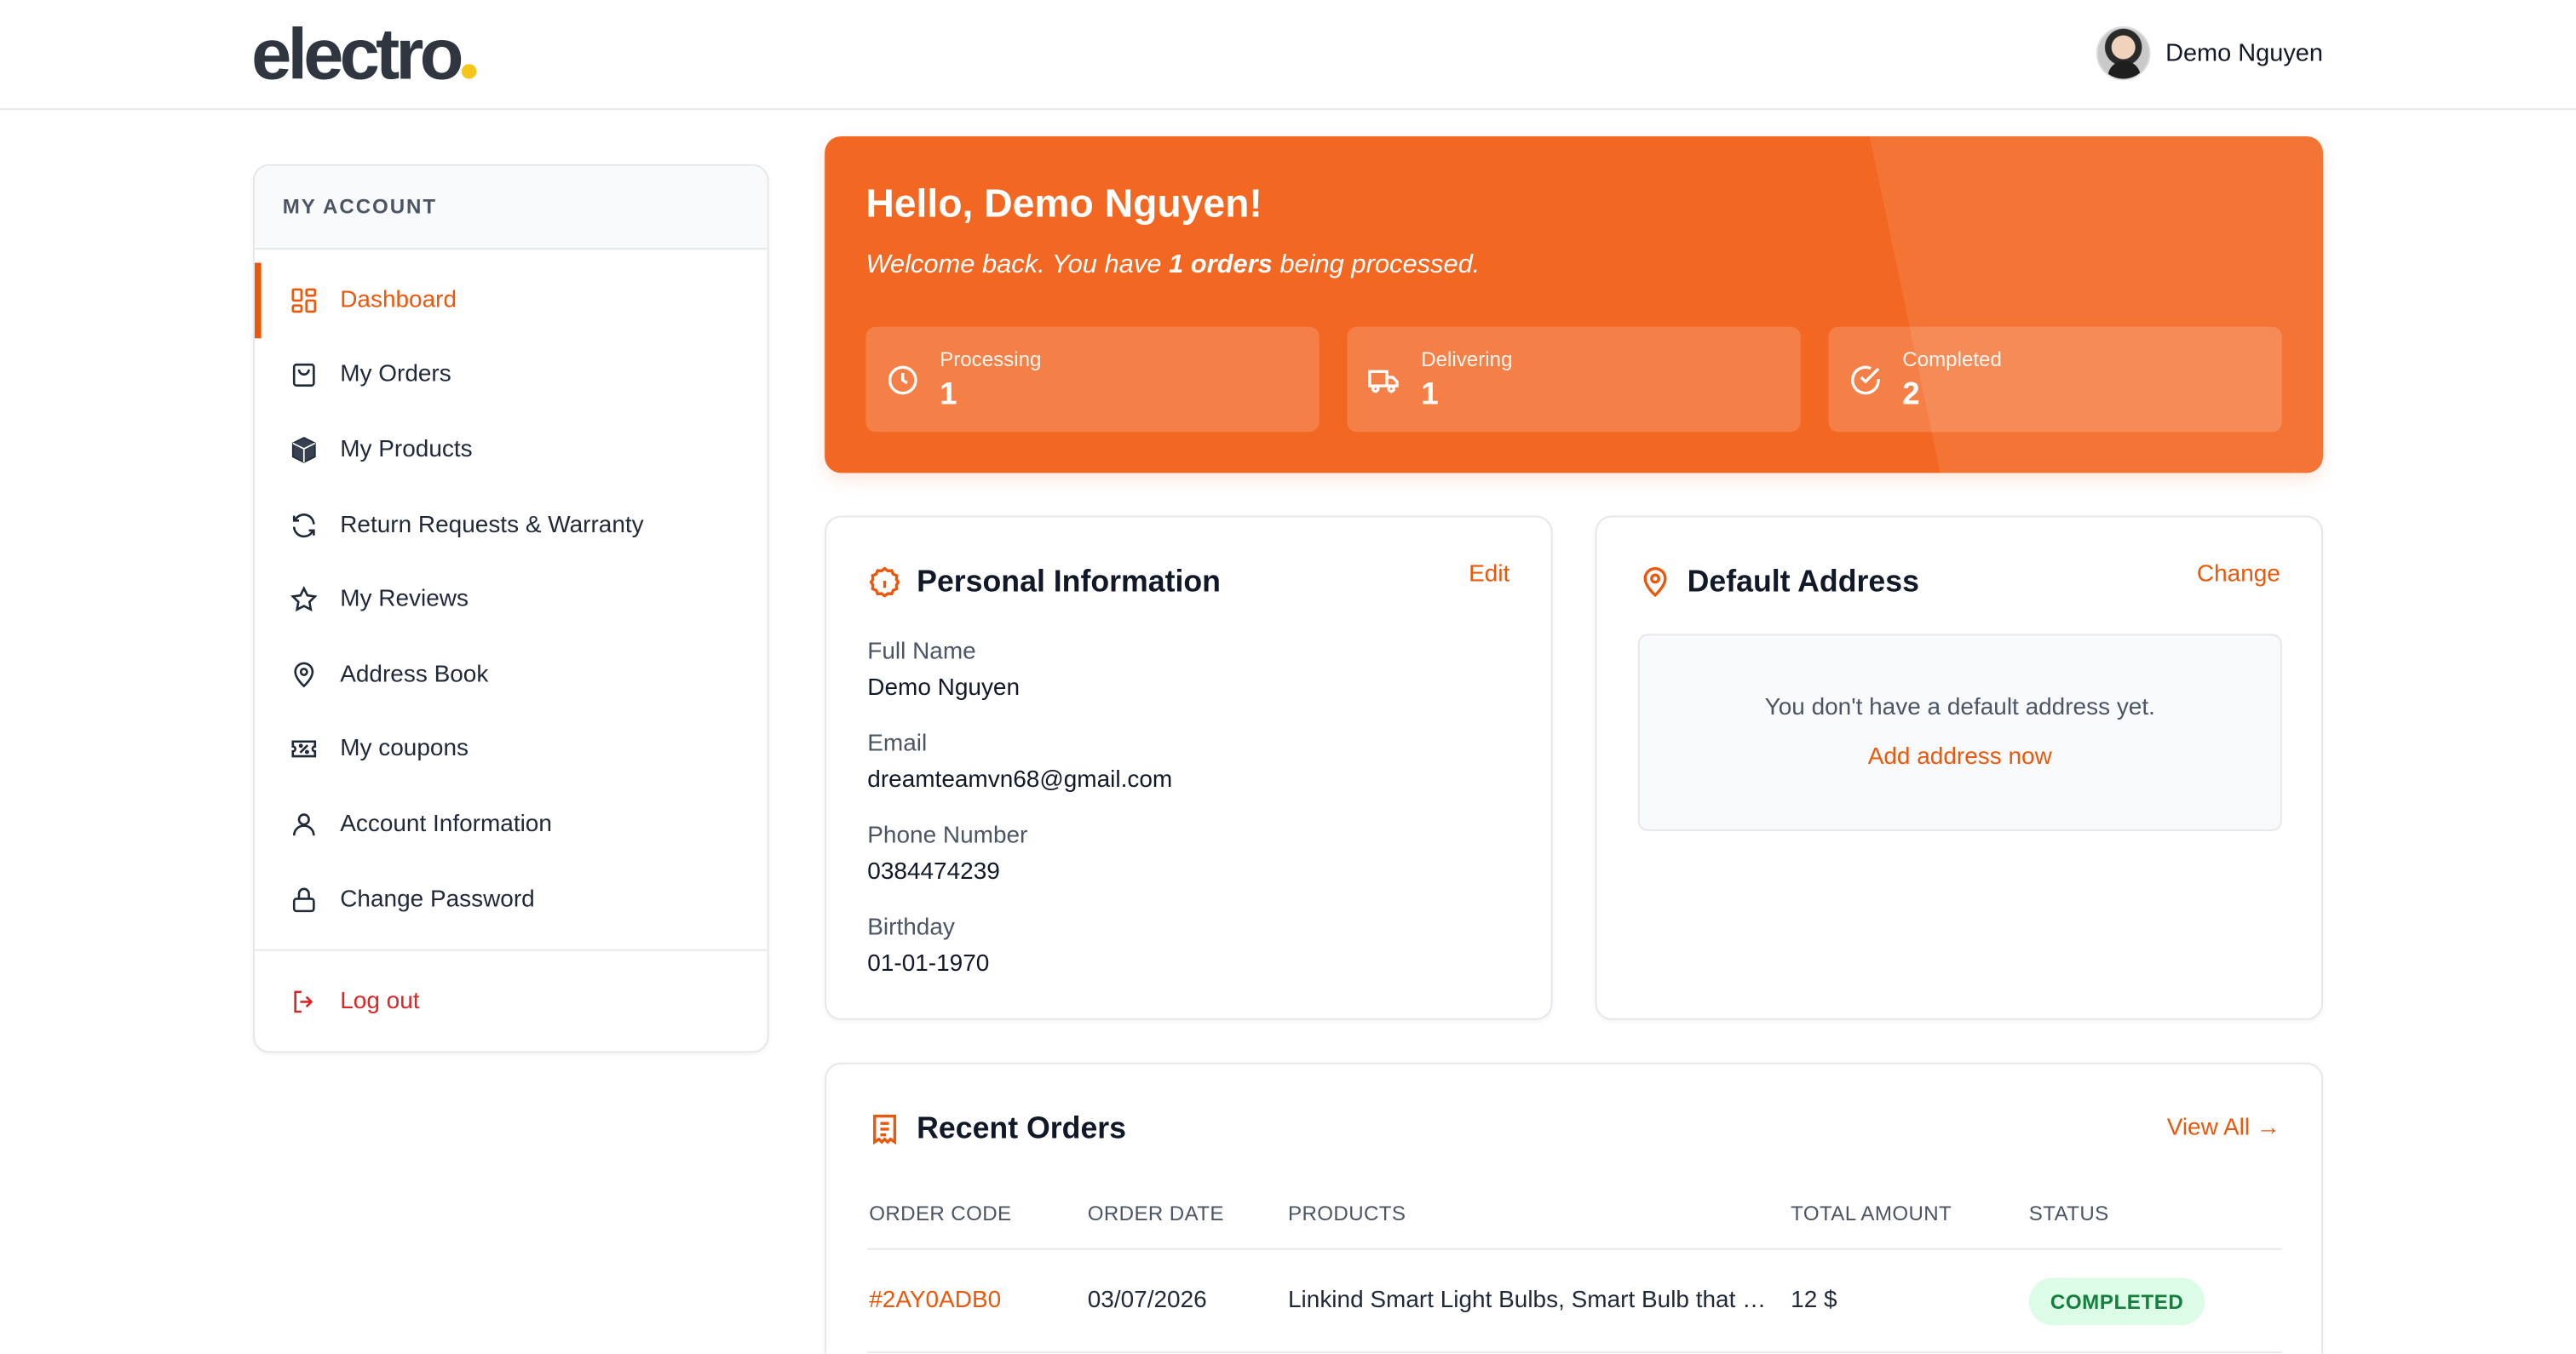 The image size is (2576, 1354). I want to click on stat-label: Completed, so click(1952, 359).